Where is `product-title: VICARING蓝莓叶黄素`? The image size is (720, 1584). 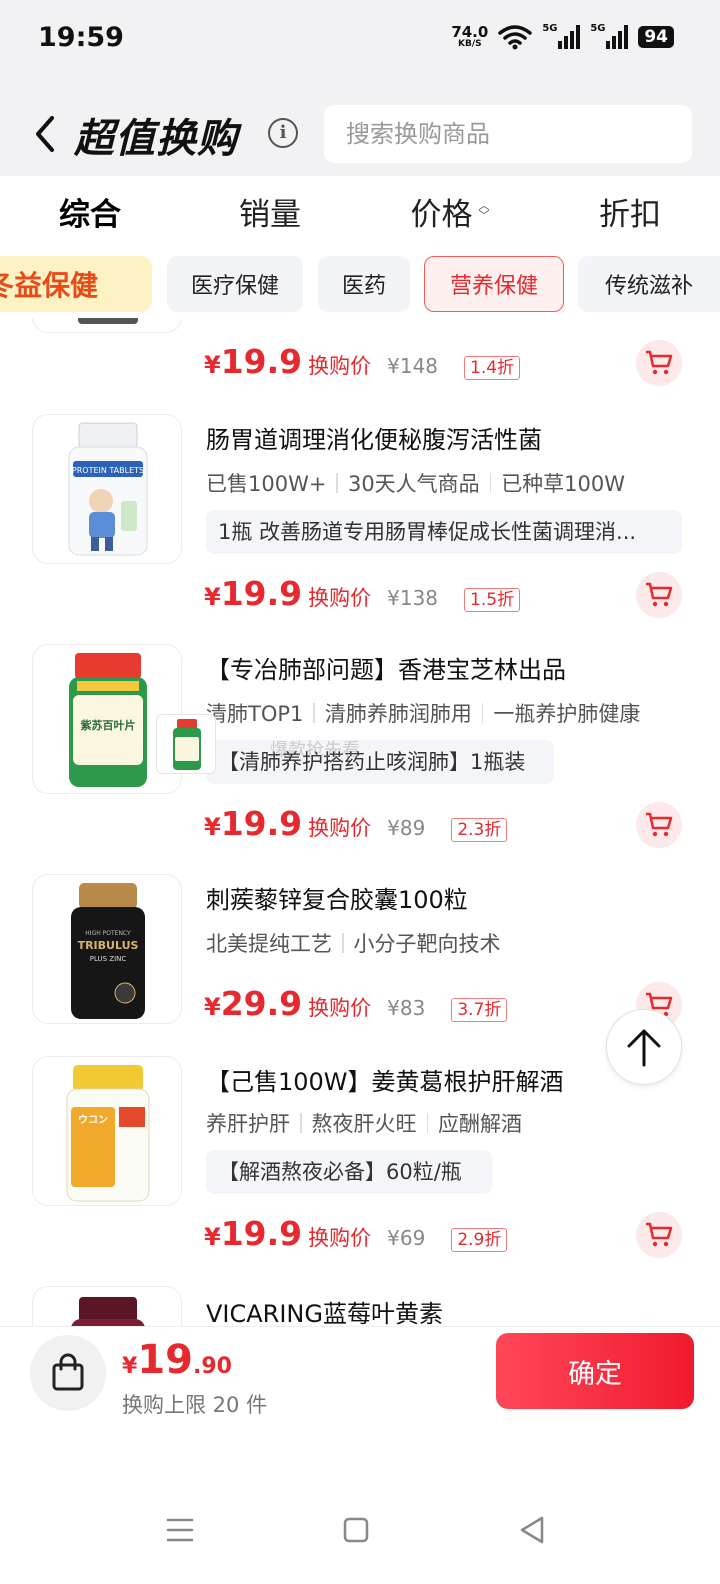
product-title: VICARING蓝莓叶黄素 is located at coordinates (324, 1313).